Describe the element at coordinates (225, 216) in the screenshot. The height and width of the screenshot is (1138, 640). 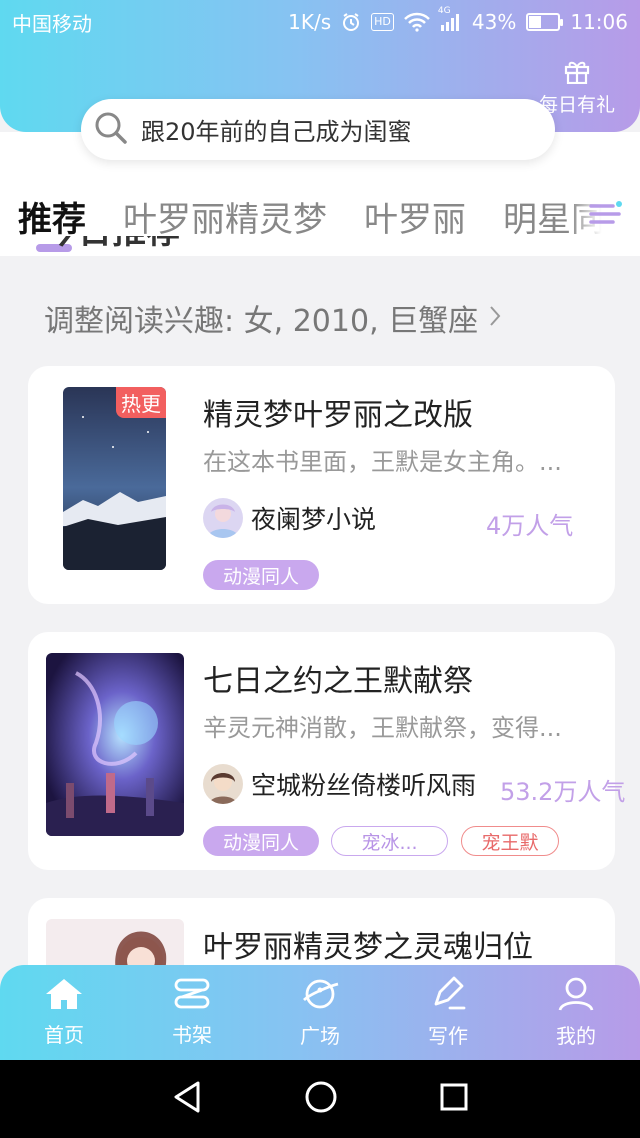
I see `tab-yeluoli-jinglingmeng: 叶罗丽精灵梦` at that location.